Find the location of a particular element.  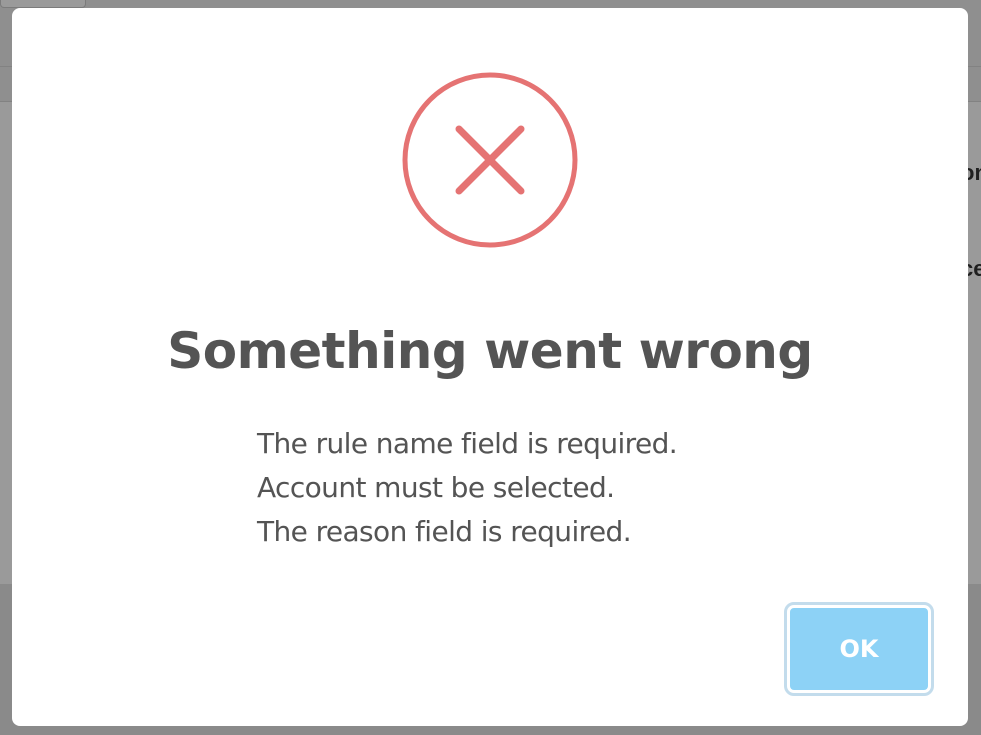

error-x-circle-icon is located at coordinates (490, 160).